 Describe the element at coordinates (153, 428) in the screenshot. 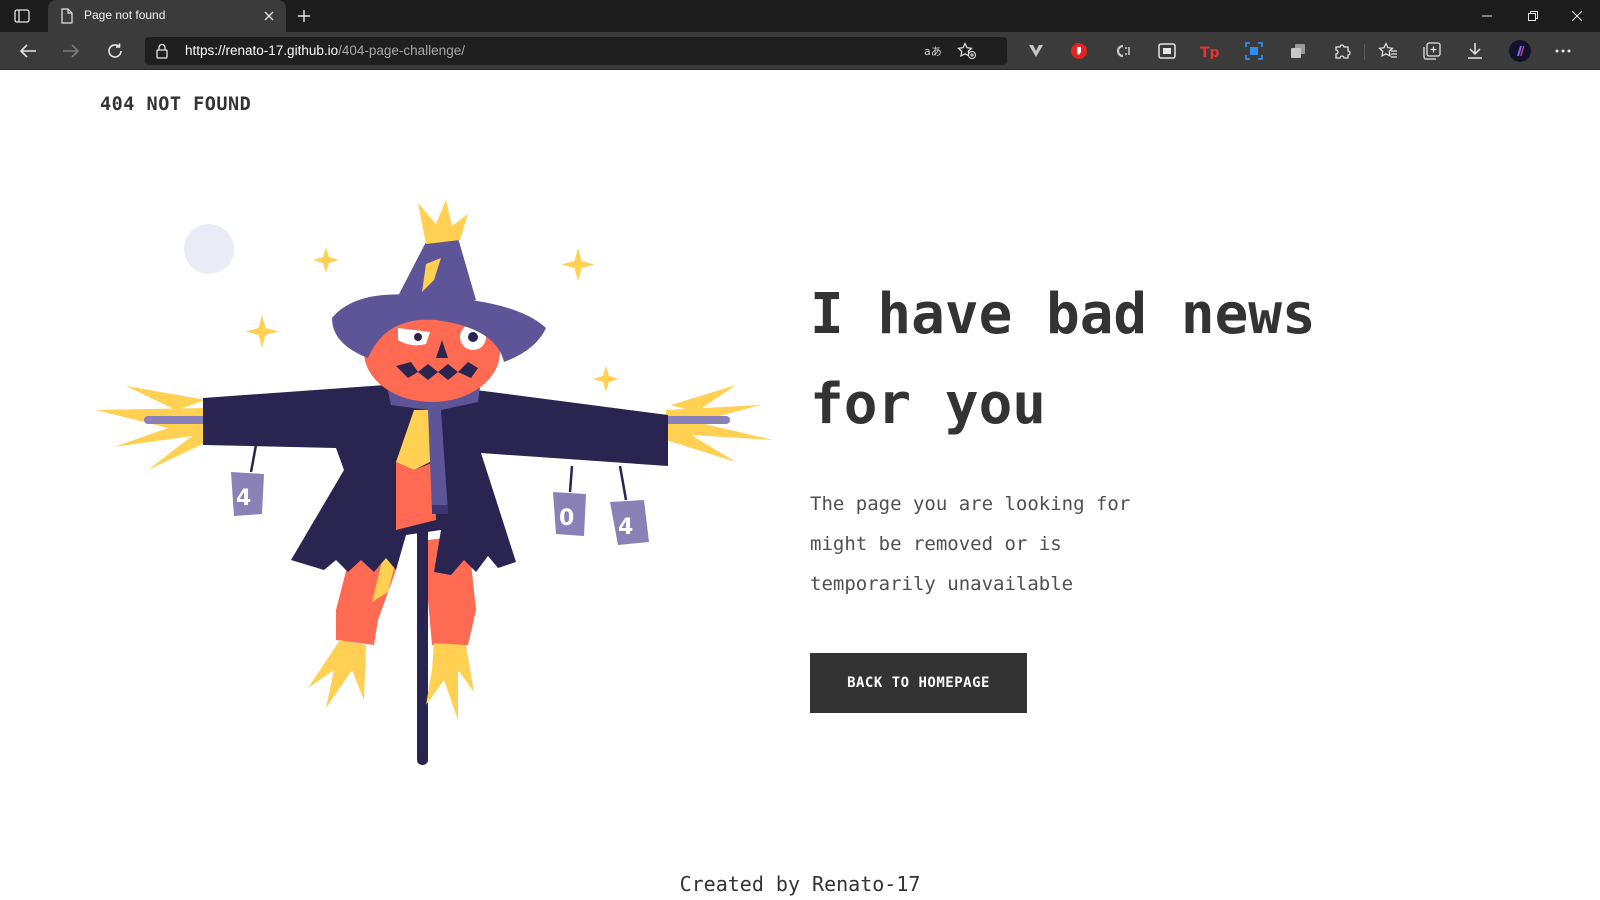

I see `left-hand-straw` at that location.